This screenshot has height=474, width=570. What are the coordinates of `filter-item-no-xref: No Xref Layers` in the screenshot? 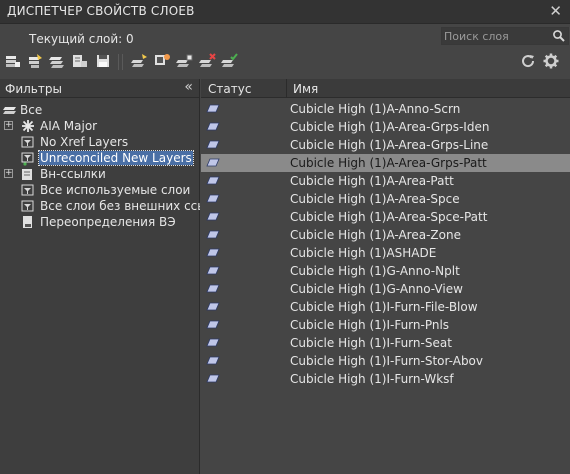 It's located at (100, 142).